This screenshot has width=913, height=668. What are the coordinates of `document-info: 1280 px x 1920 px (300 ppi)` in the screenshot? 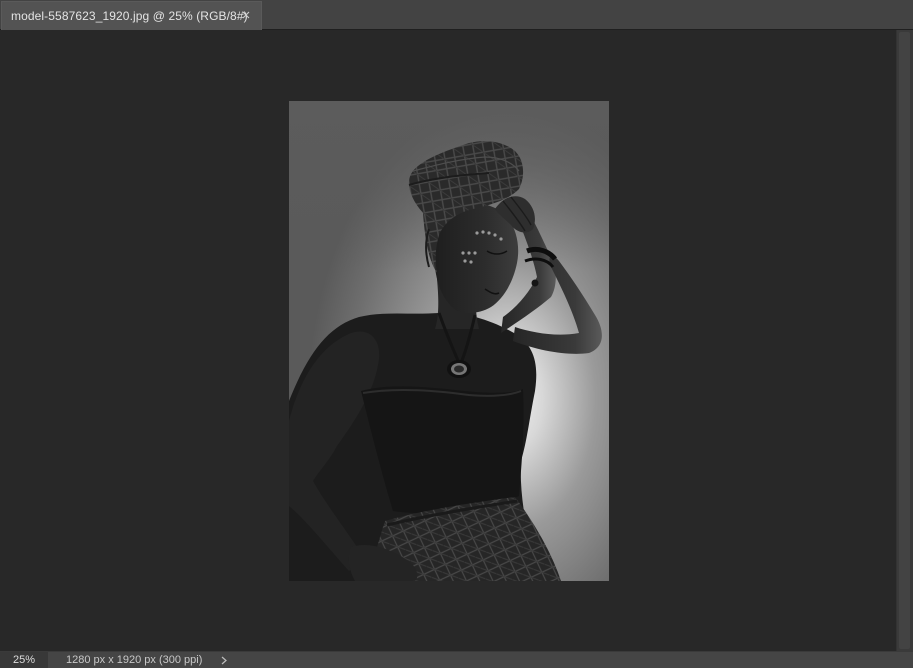 It's located at (134, 660).